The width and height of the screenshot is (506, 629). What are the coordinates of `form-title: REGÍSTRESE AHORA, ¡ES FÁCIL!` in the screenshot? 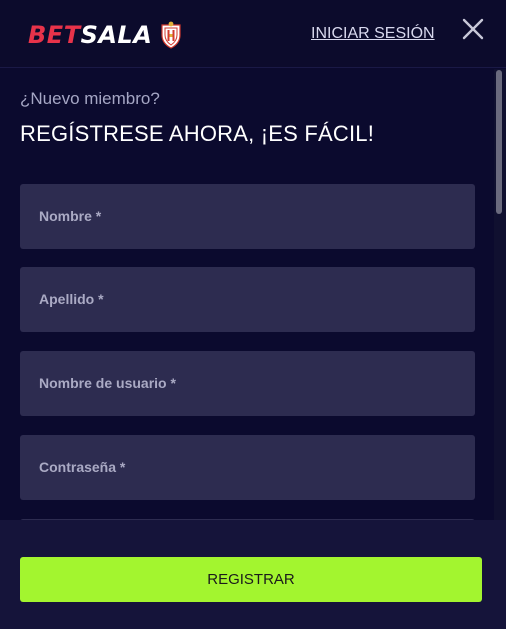 It's located at (197, 133).